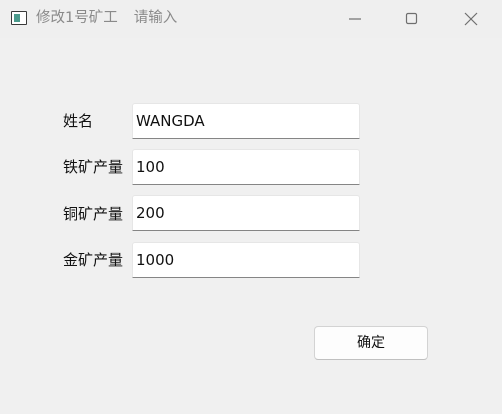 This screenshot has width=502, height=414. I want to click on window-app-icon, so click(19, 18).